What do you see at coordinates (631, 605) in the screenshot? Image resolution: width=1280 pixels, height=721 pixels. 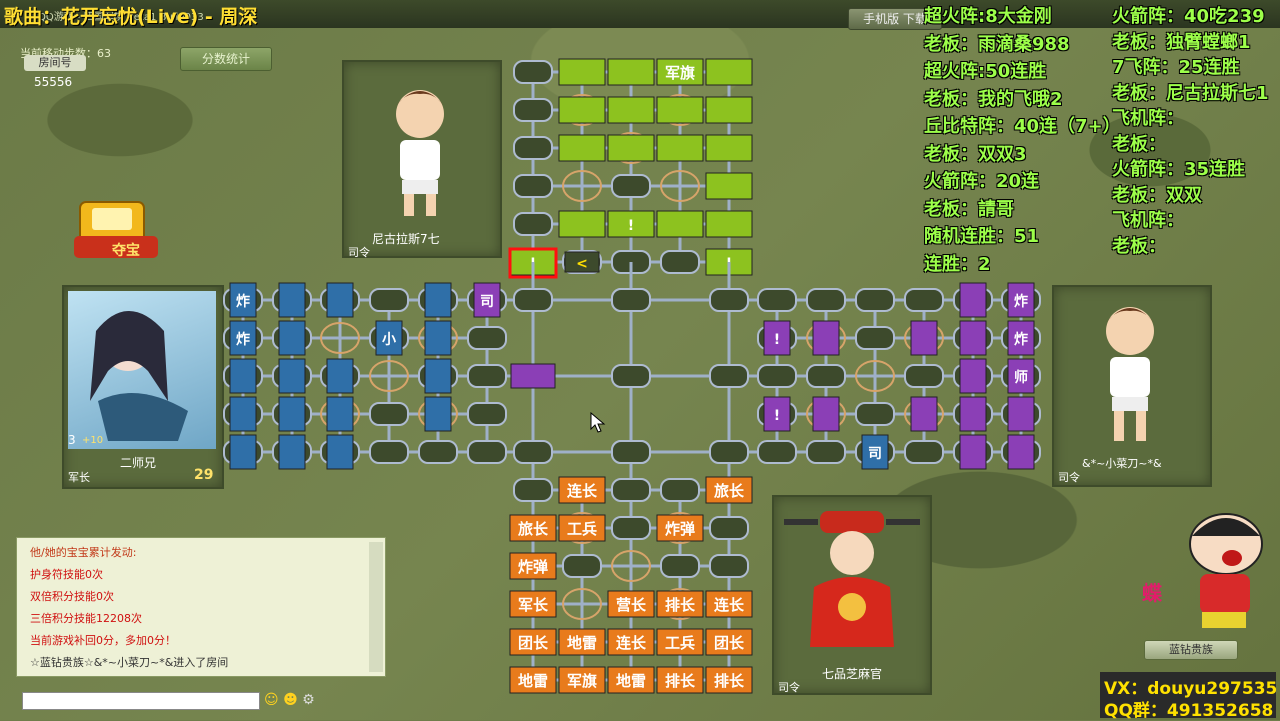 I see `piece-label: 营长` at bounding box center [631, 605].